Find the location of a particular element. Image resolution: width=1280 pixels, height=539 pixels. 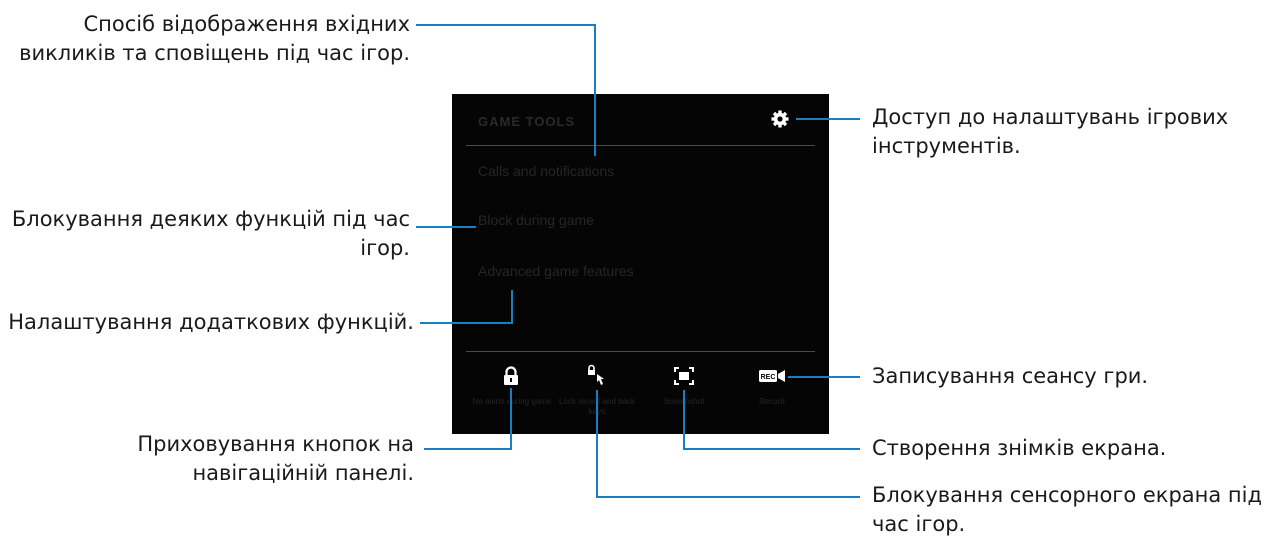

callout-navbar-line2: навігаційній панелі. is located at coordinates (303, 473).